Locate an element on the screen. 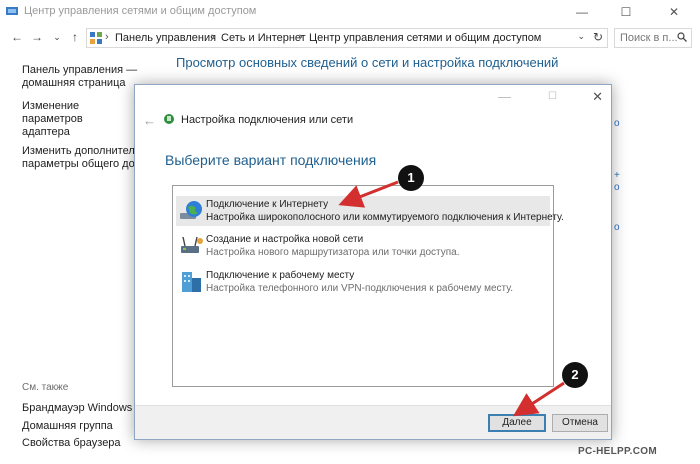  change-adapter-settings-link: Изменение параметров адаптера is located at coordinates (82, 119).